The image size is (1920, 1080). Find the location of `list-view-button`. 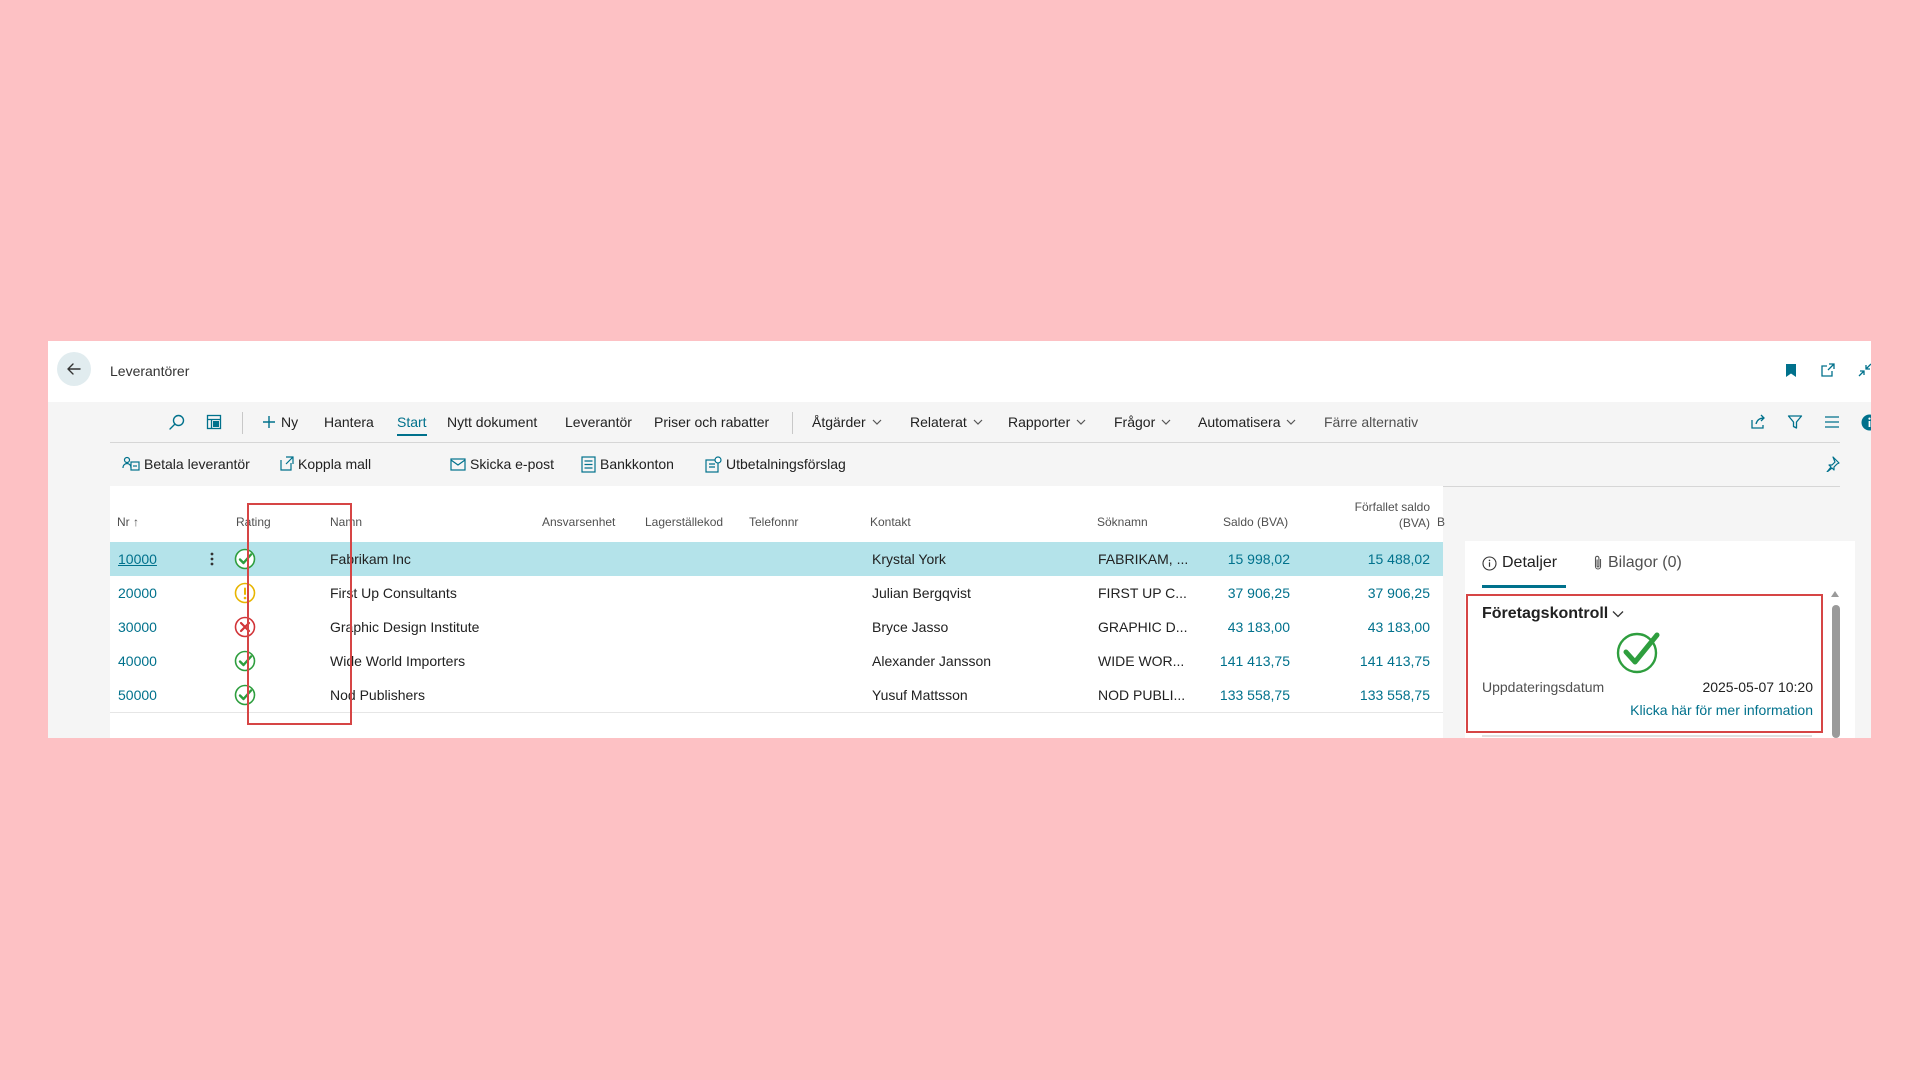

list-view-button is located at coordinates (1832, 422).